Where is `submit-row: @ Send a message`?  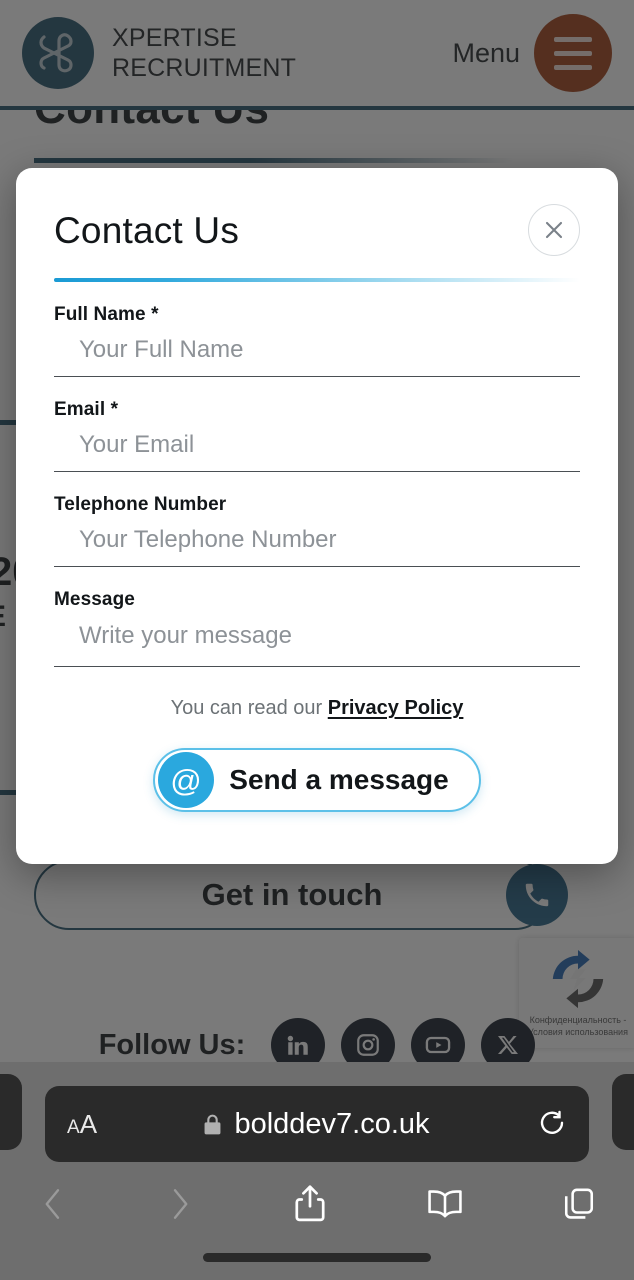
submit-row: @ Send a message is located at coordinates (317, 780).